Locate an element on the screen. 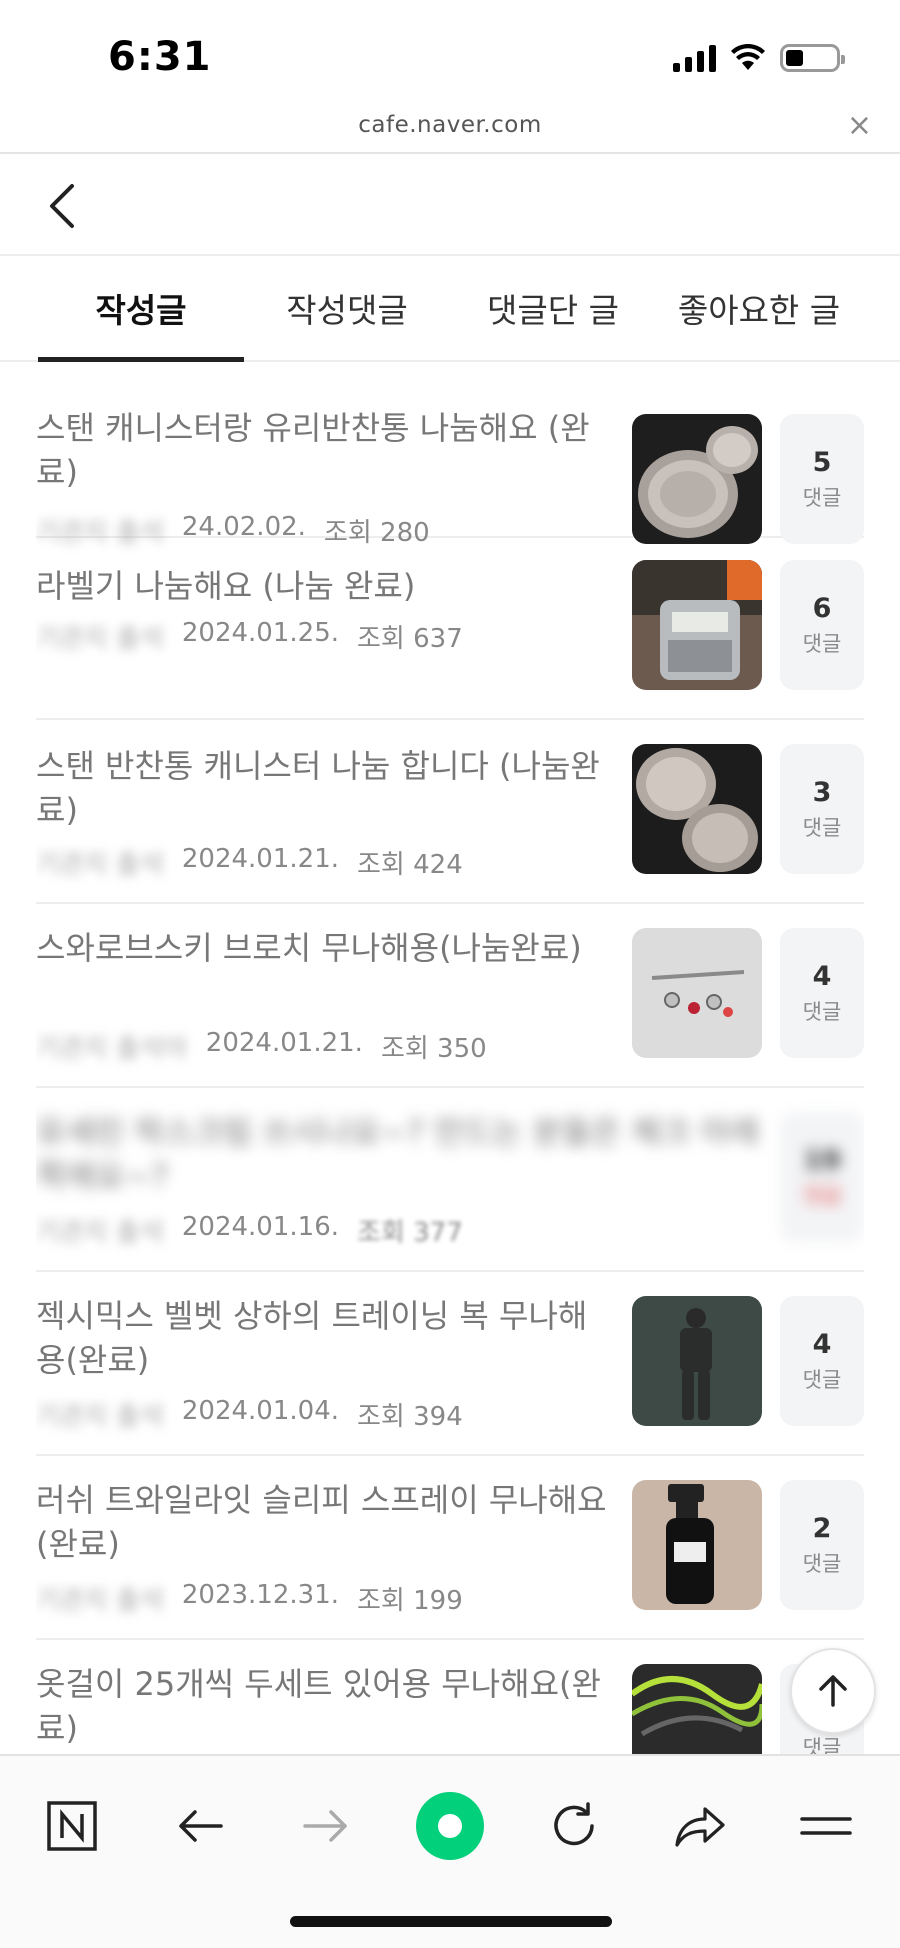  brooch-photo is located at coordinates (697, 993).